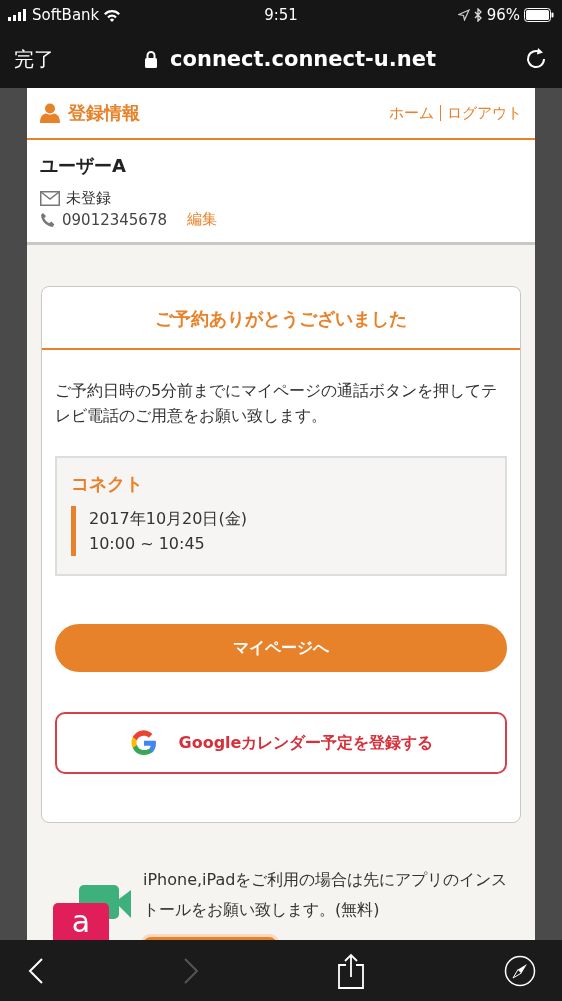  What do you see at coordinates (411, 113) in the screenshot?
I see `header-link: ホーム` at bounding box center [411, 113].